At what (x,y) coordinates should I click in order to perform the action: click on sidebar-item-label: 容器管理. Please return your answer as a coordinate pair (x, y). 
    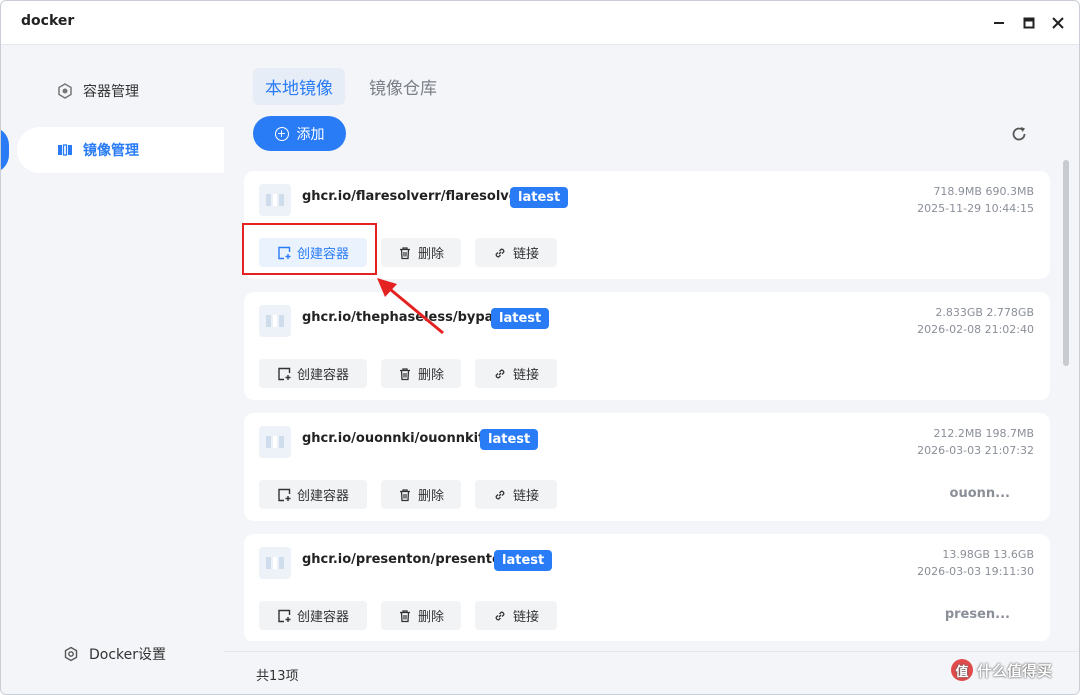
    Looking at the image, I should click on (111, 92).